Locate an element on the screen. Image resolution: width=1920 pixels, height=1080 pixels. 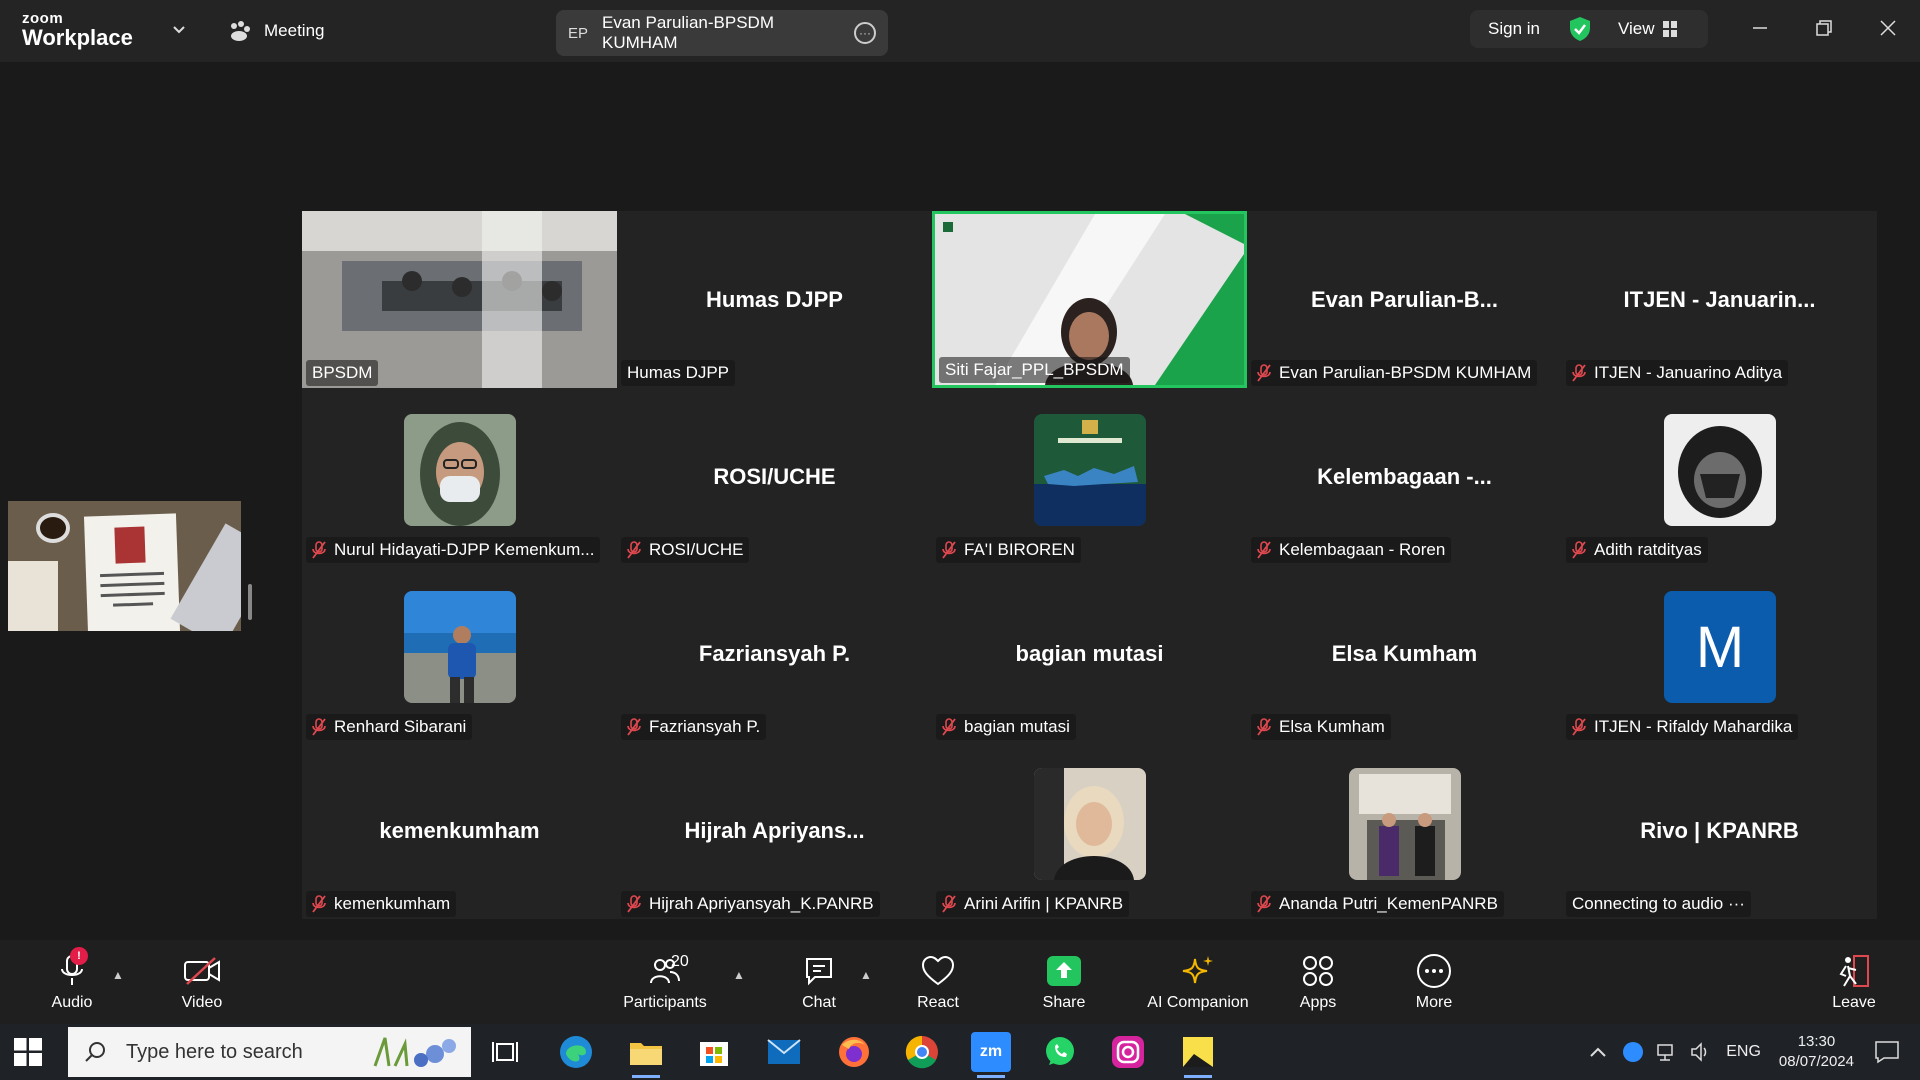
edge-icon is located at coordinates (576, 1052).